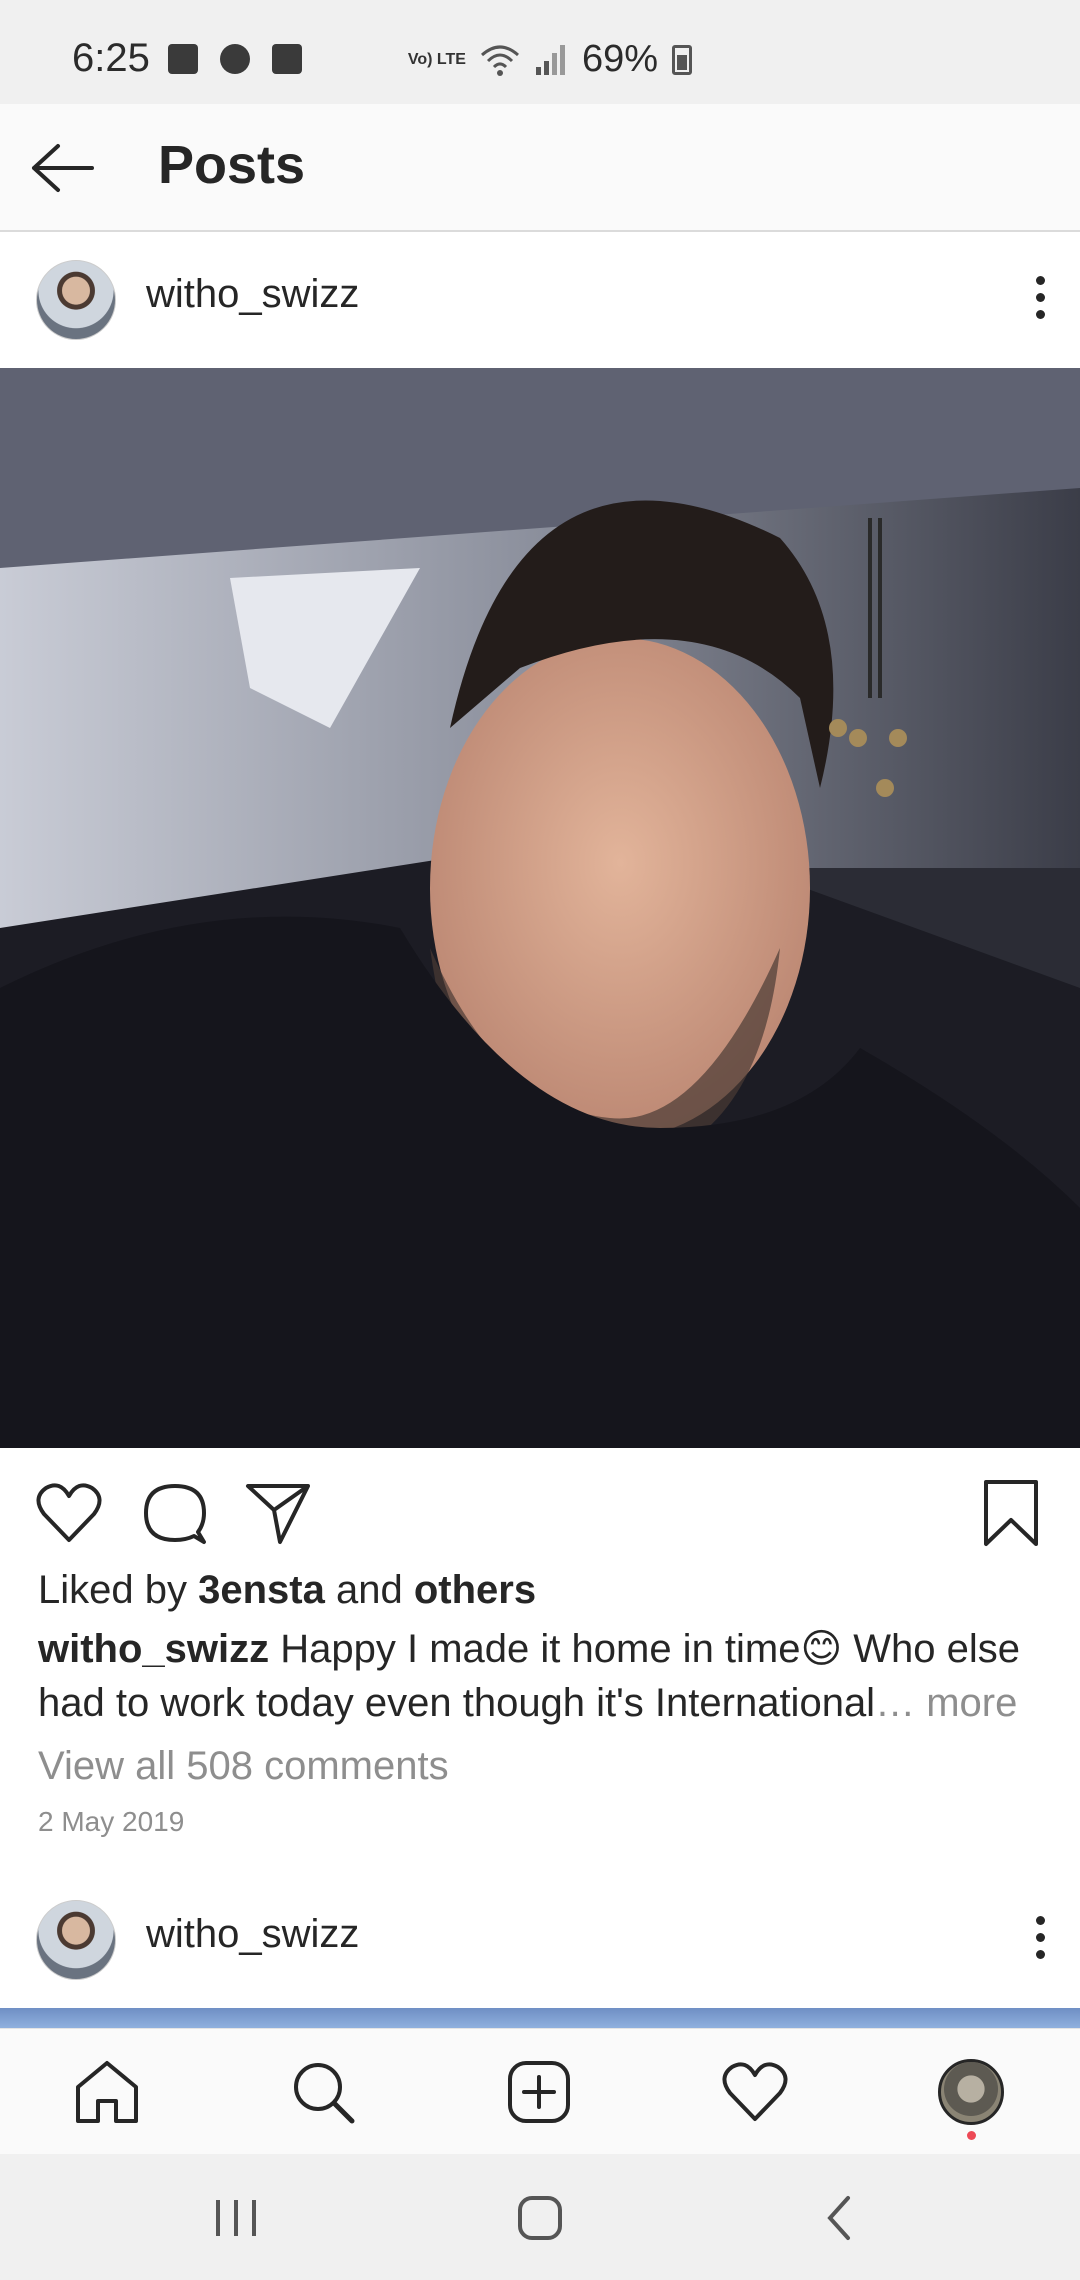  Describe the element at coordinates (682, 59) in the screenshot. I see `battery-icon` at that location.